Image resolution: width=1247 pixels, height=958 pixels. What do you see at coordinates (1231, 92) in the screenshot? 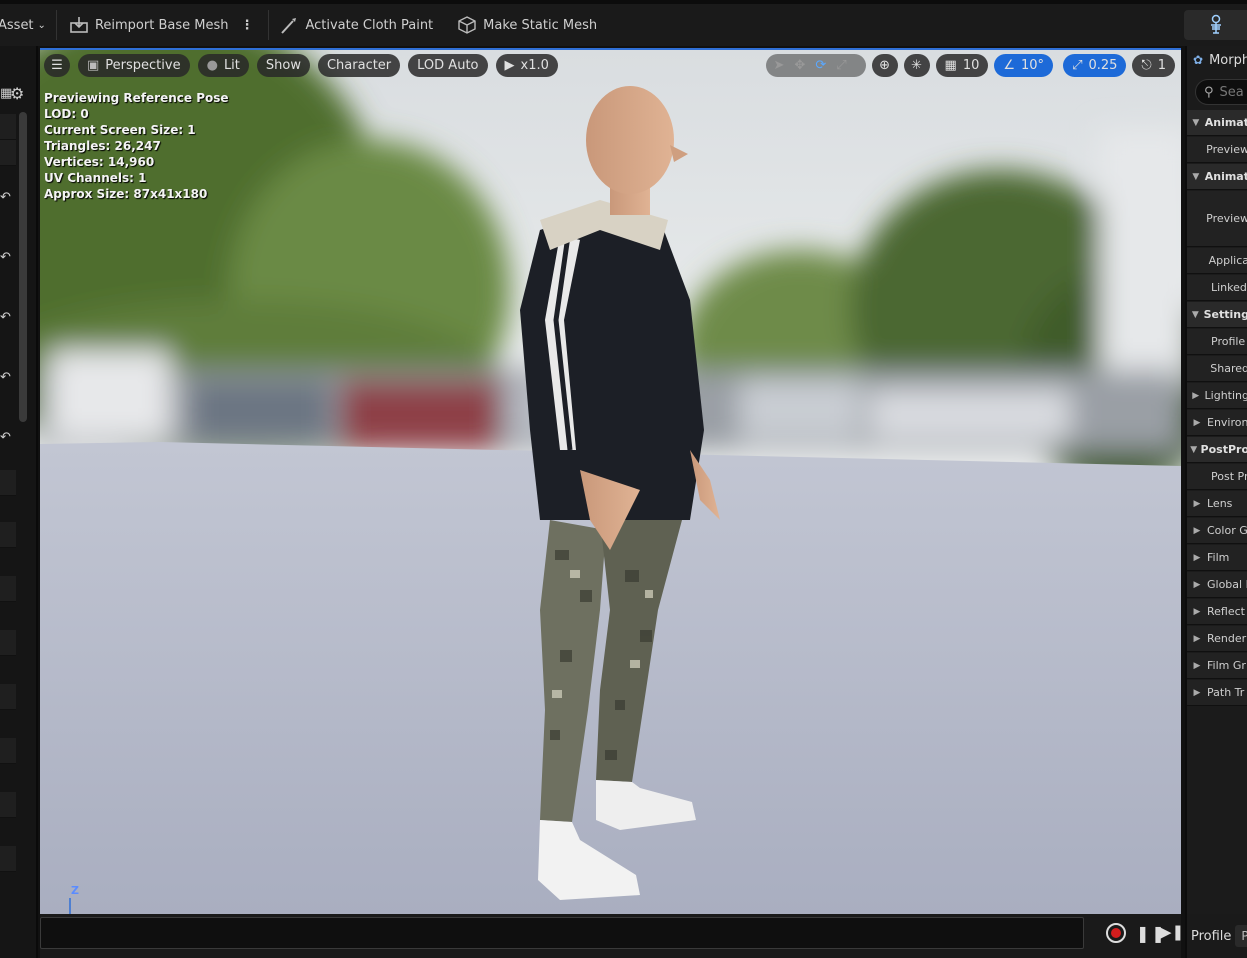
I see `search-placeholder: Sea` at bounding box center [1231, 92].